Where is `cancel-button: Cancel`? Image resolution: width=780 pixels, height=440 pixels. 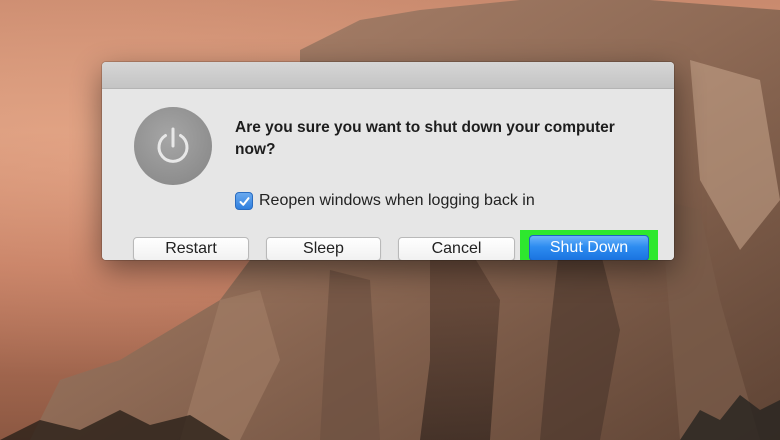 cancel-button: Cancel is located at coordinates (456, 248).